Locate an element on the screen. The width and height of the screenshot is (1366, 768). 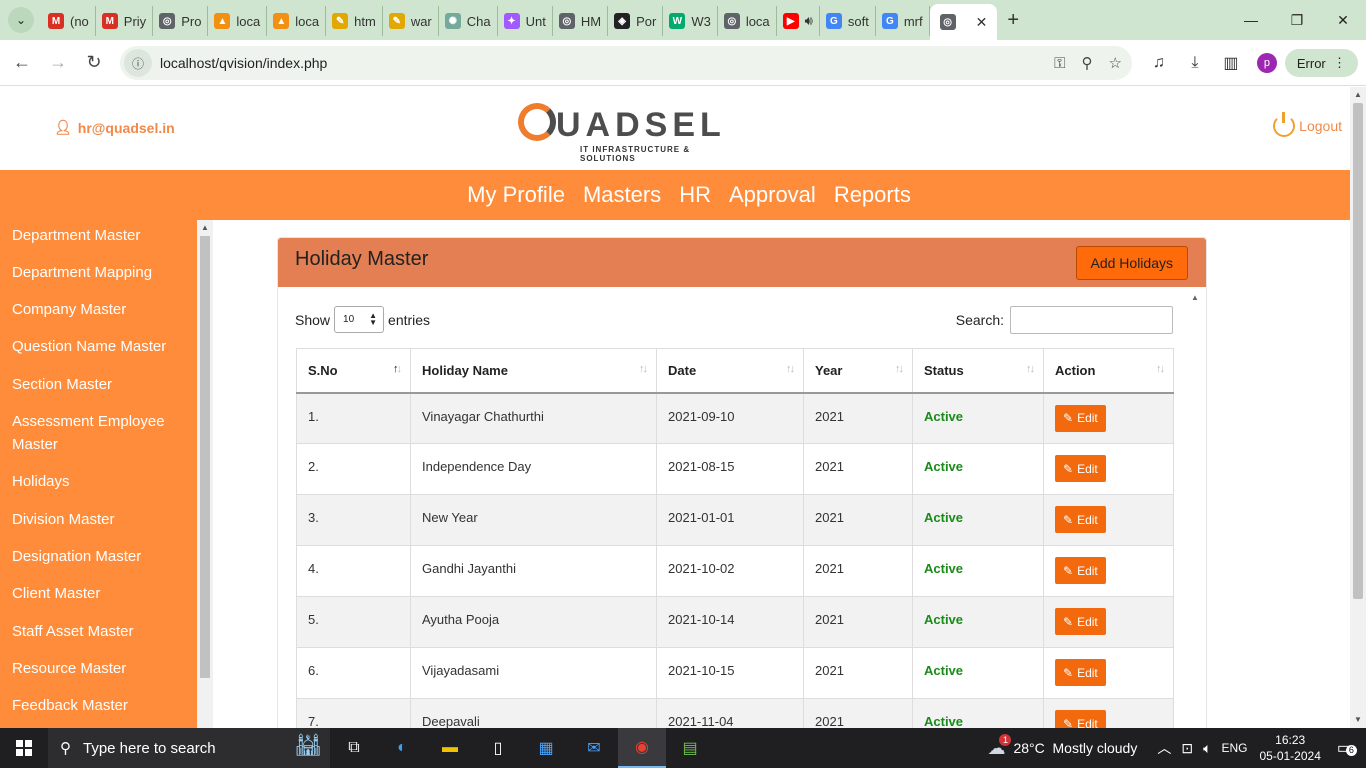
browser-tab: ◎ HM is located at coordinates (581, 21).